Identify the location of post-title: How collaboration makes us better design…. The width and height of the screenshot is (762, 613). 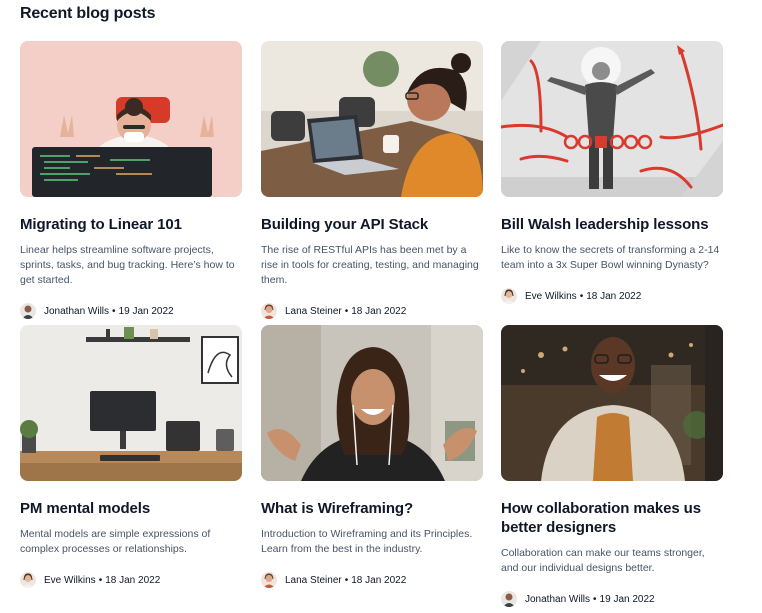
(612, 518).